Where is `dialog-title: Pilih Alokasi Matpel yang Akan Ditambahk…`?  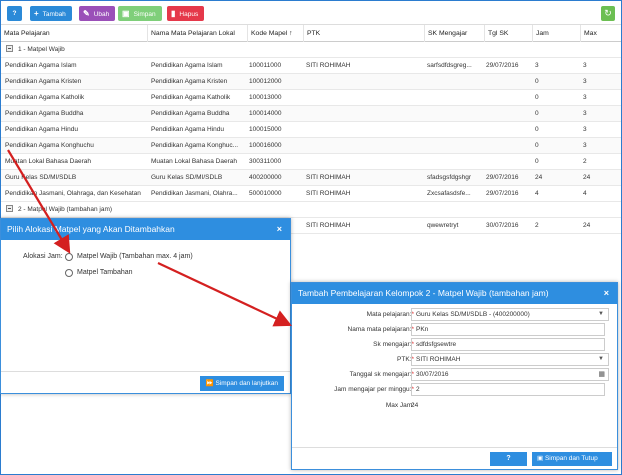 dialog-title: Pilih Alokasi Matpel yang Akan Ditambahk… is located at coordinates (145, 229).